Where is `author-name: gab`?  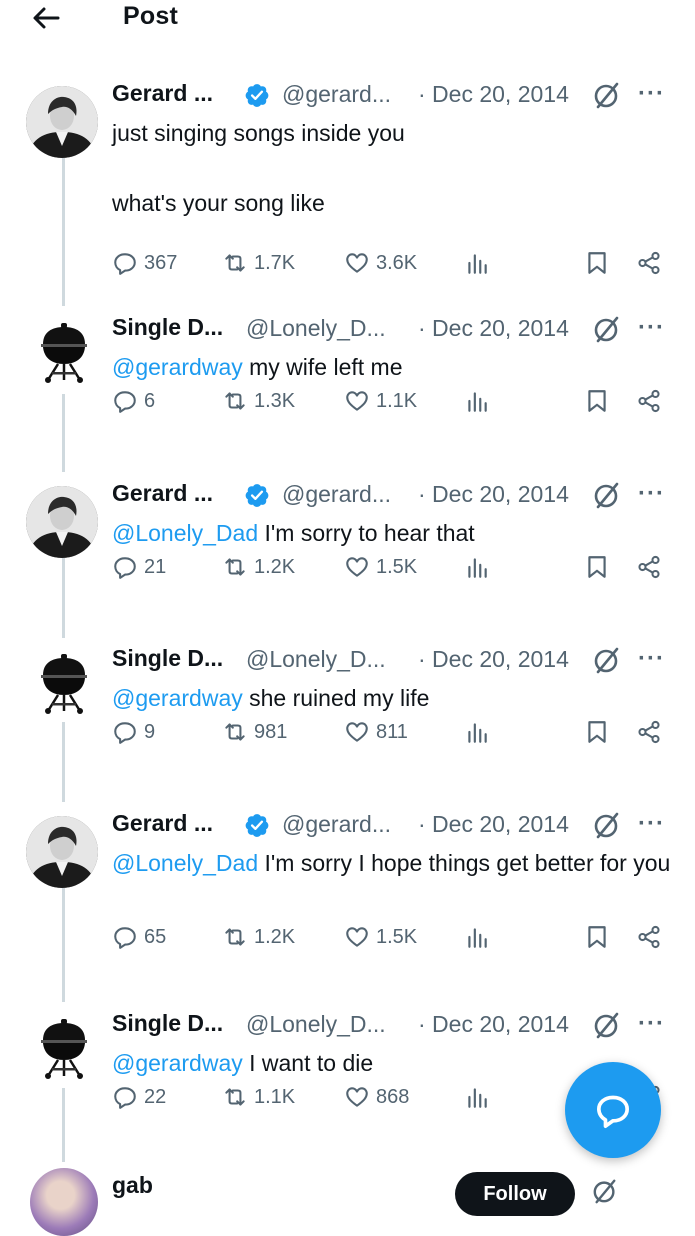
author-name: gab is located at coordinates (132, 1185).